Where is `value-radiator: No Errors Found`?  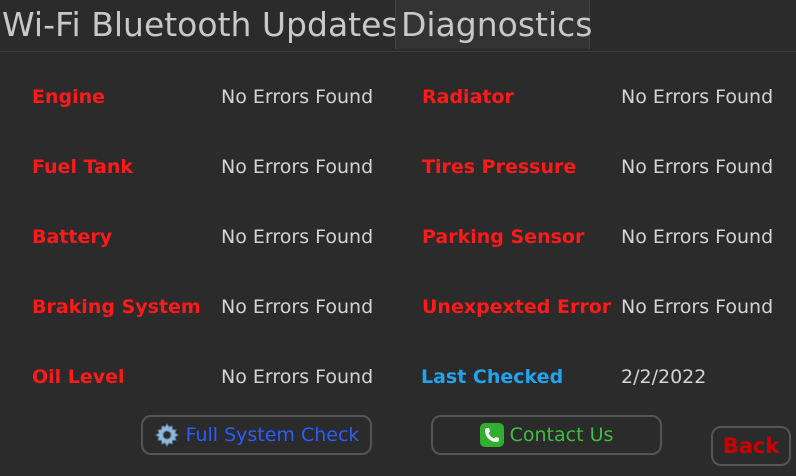
value-radiator: No Errors Found is located at coordinates (697, 97).